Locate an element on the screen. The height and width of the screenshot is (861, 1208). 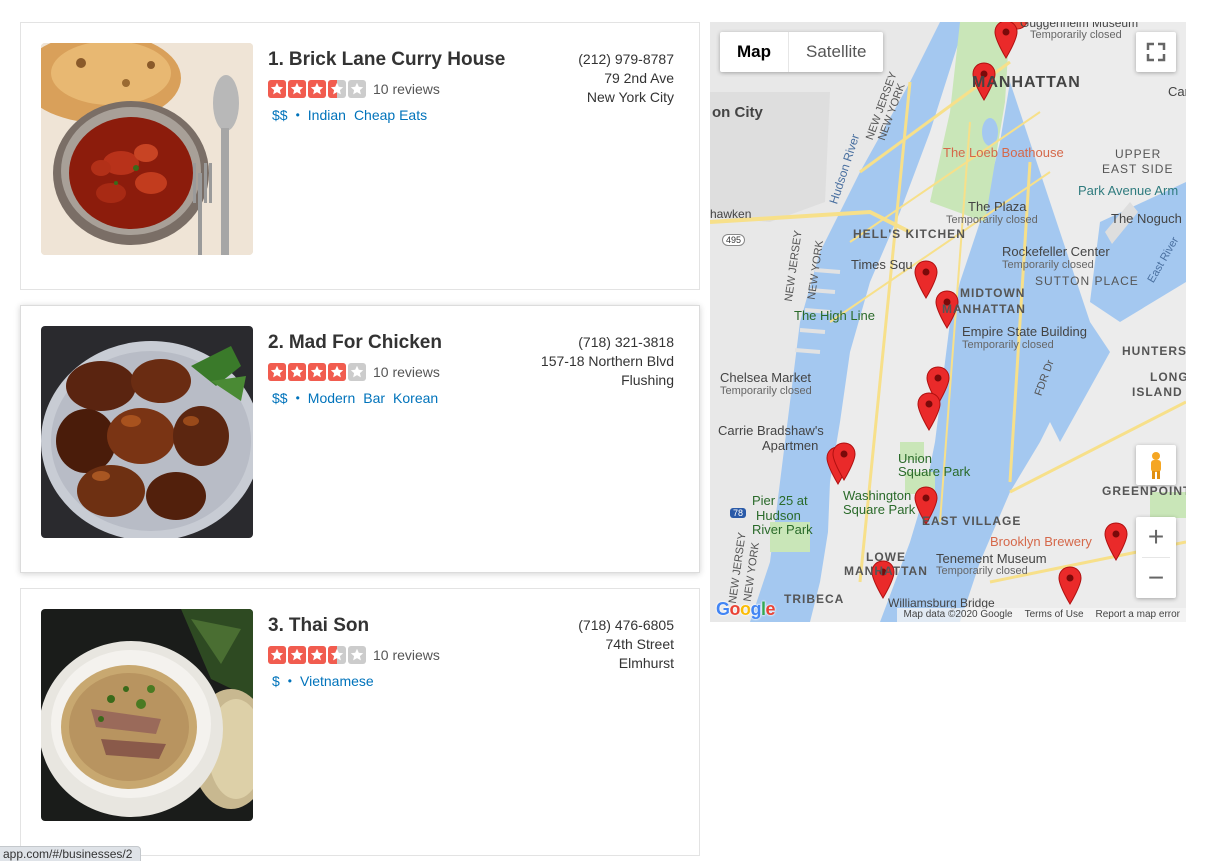
map-label: Rockefeller Center is located at coordinates (1056, 251).